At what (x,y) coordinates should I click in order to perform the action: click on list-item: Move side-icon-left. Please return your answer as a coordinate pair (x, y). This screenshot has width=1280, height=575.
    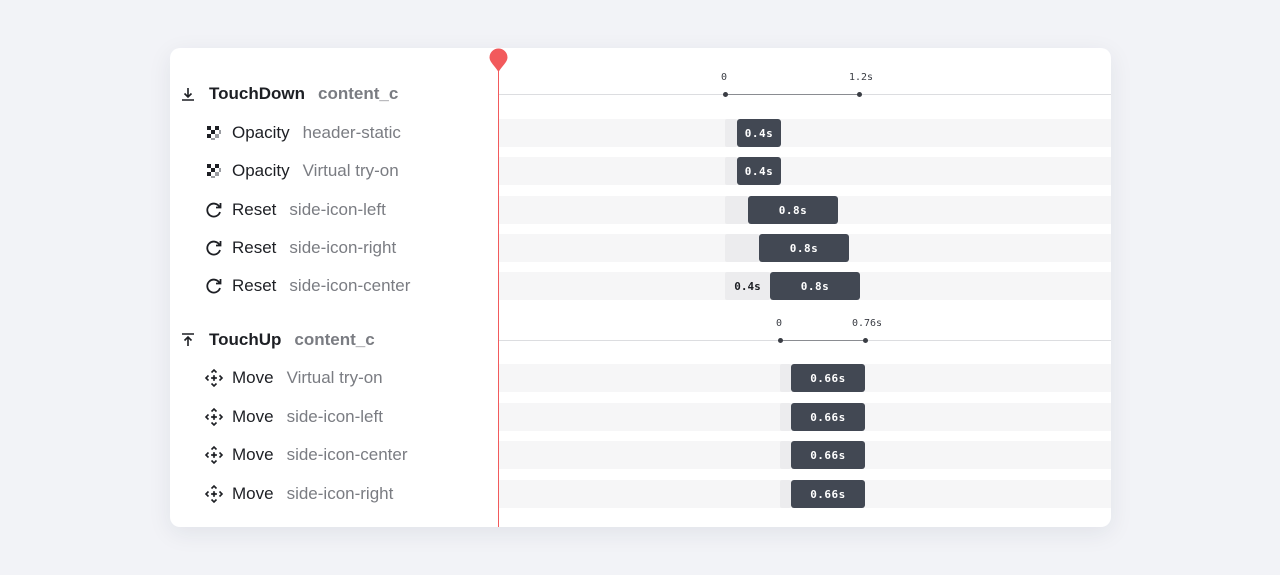
    Looking at the image, I should click on (293, 417).